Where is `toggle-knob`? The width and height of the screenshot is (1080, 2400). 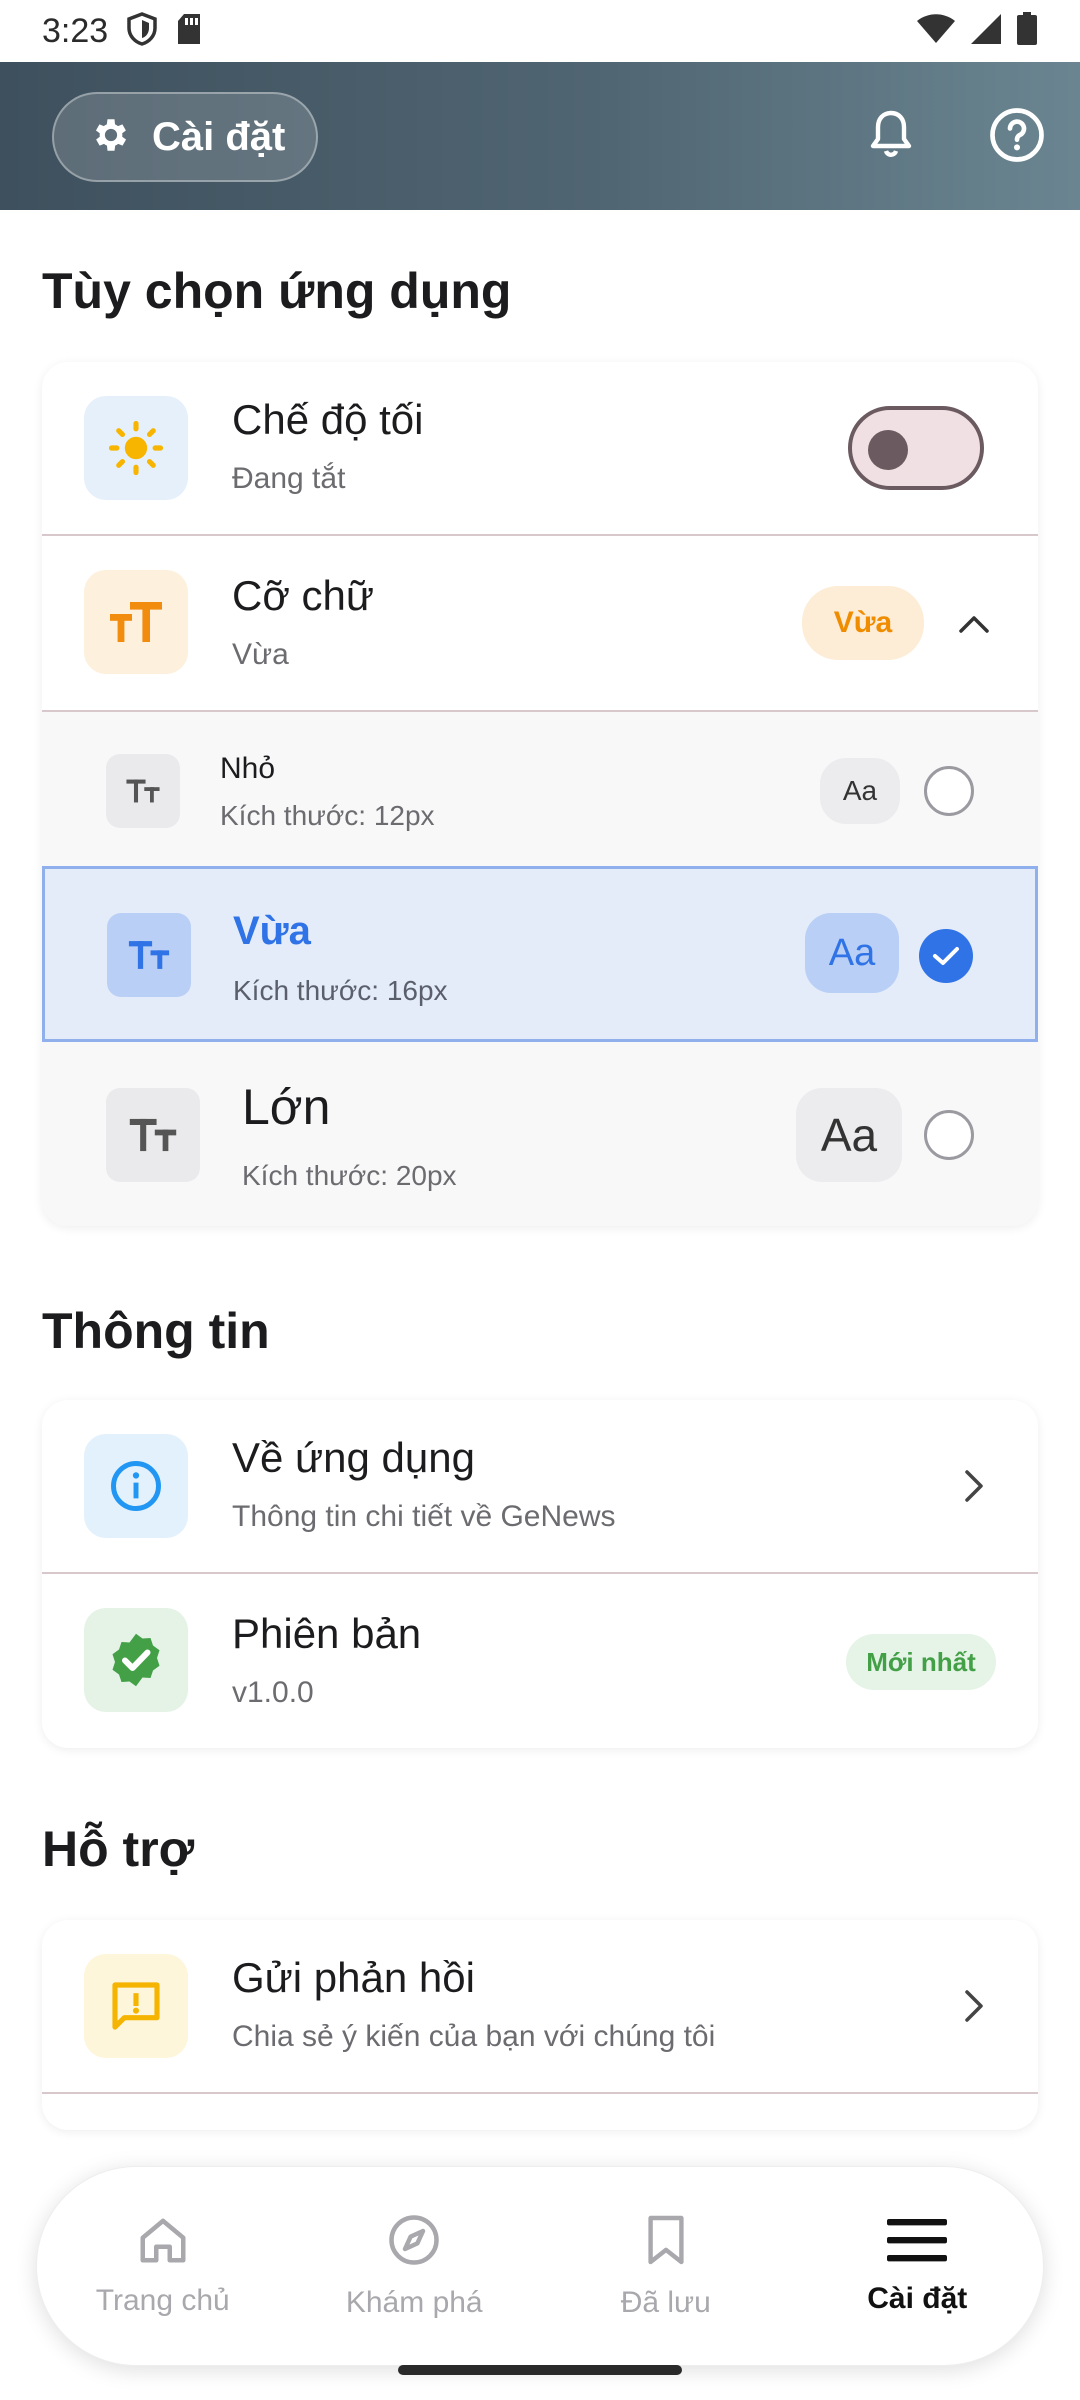
toggle-knob is located at coordinates (888, 450).